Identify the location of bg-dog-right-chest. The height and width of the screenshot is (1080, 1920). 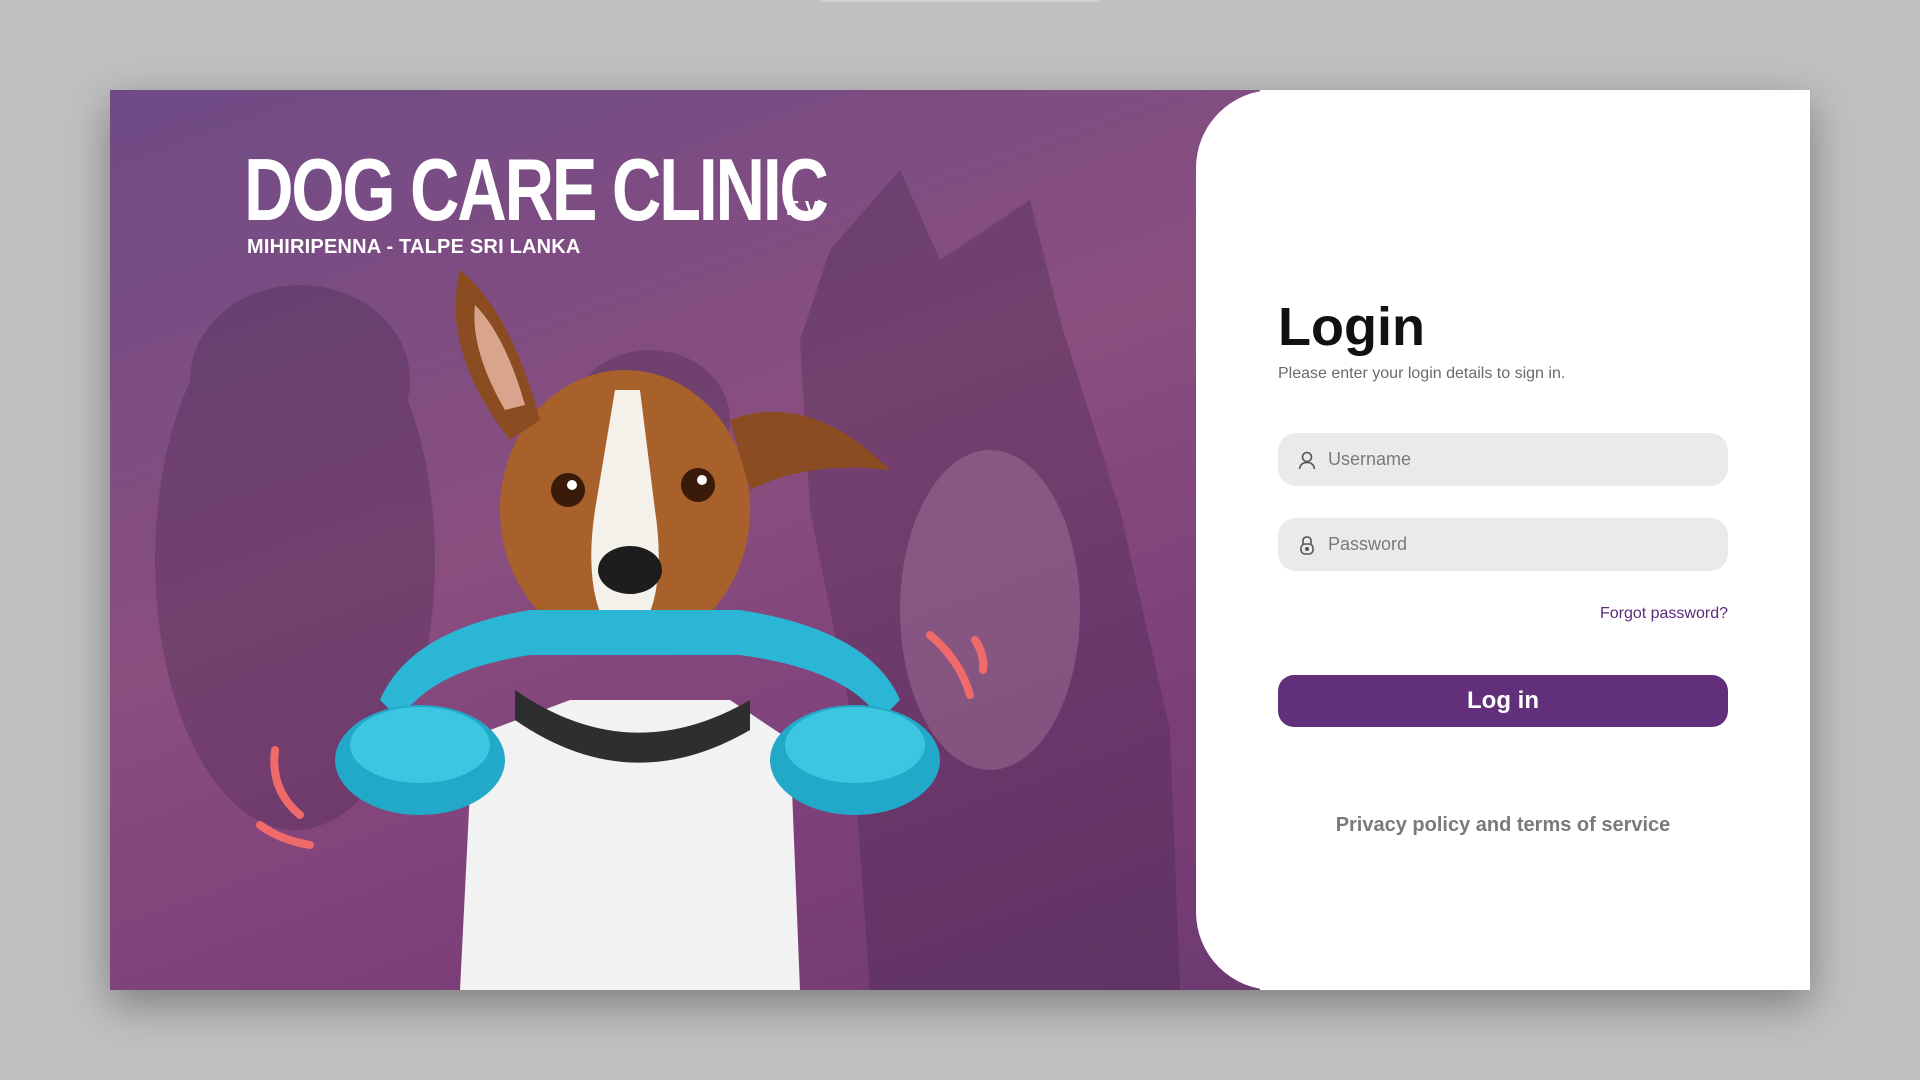
(990, 610).